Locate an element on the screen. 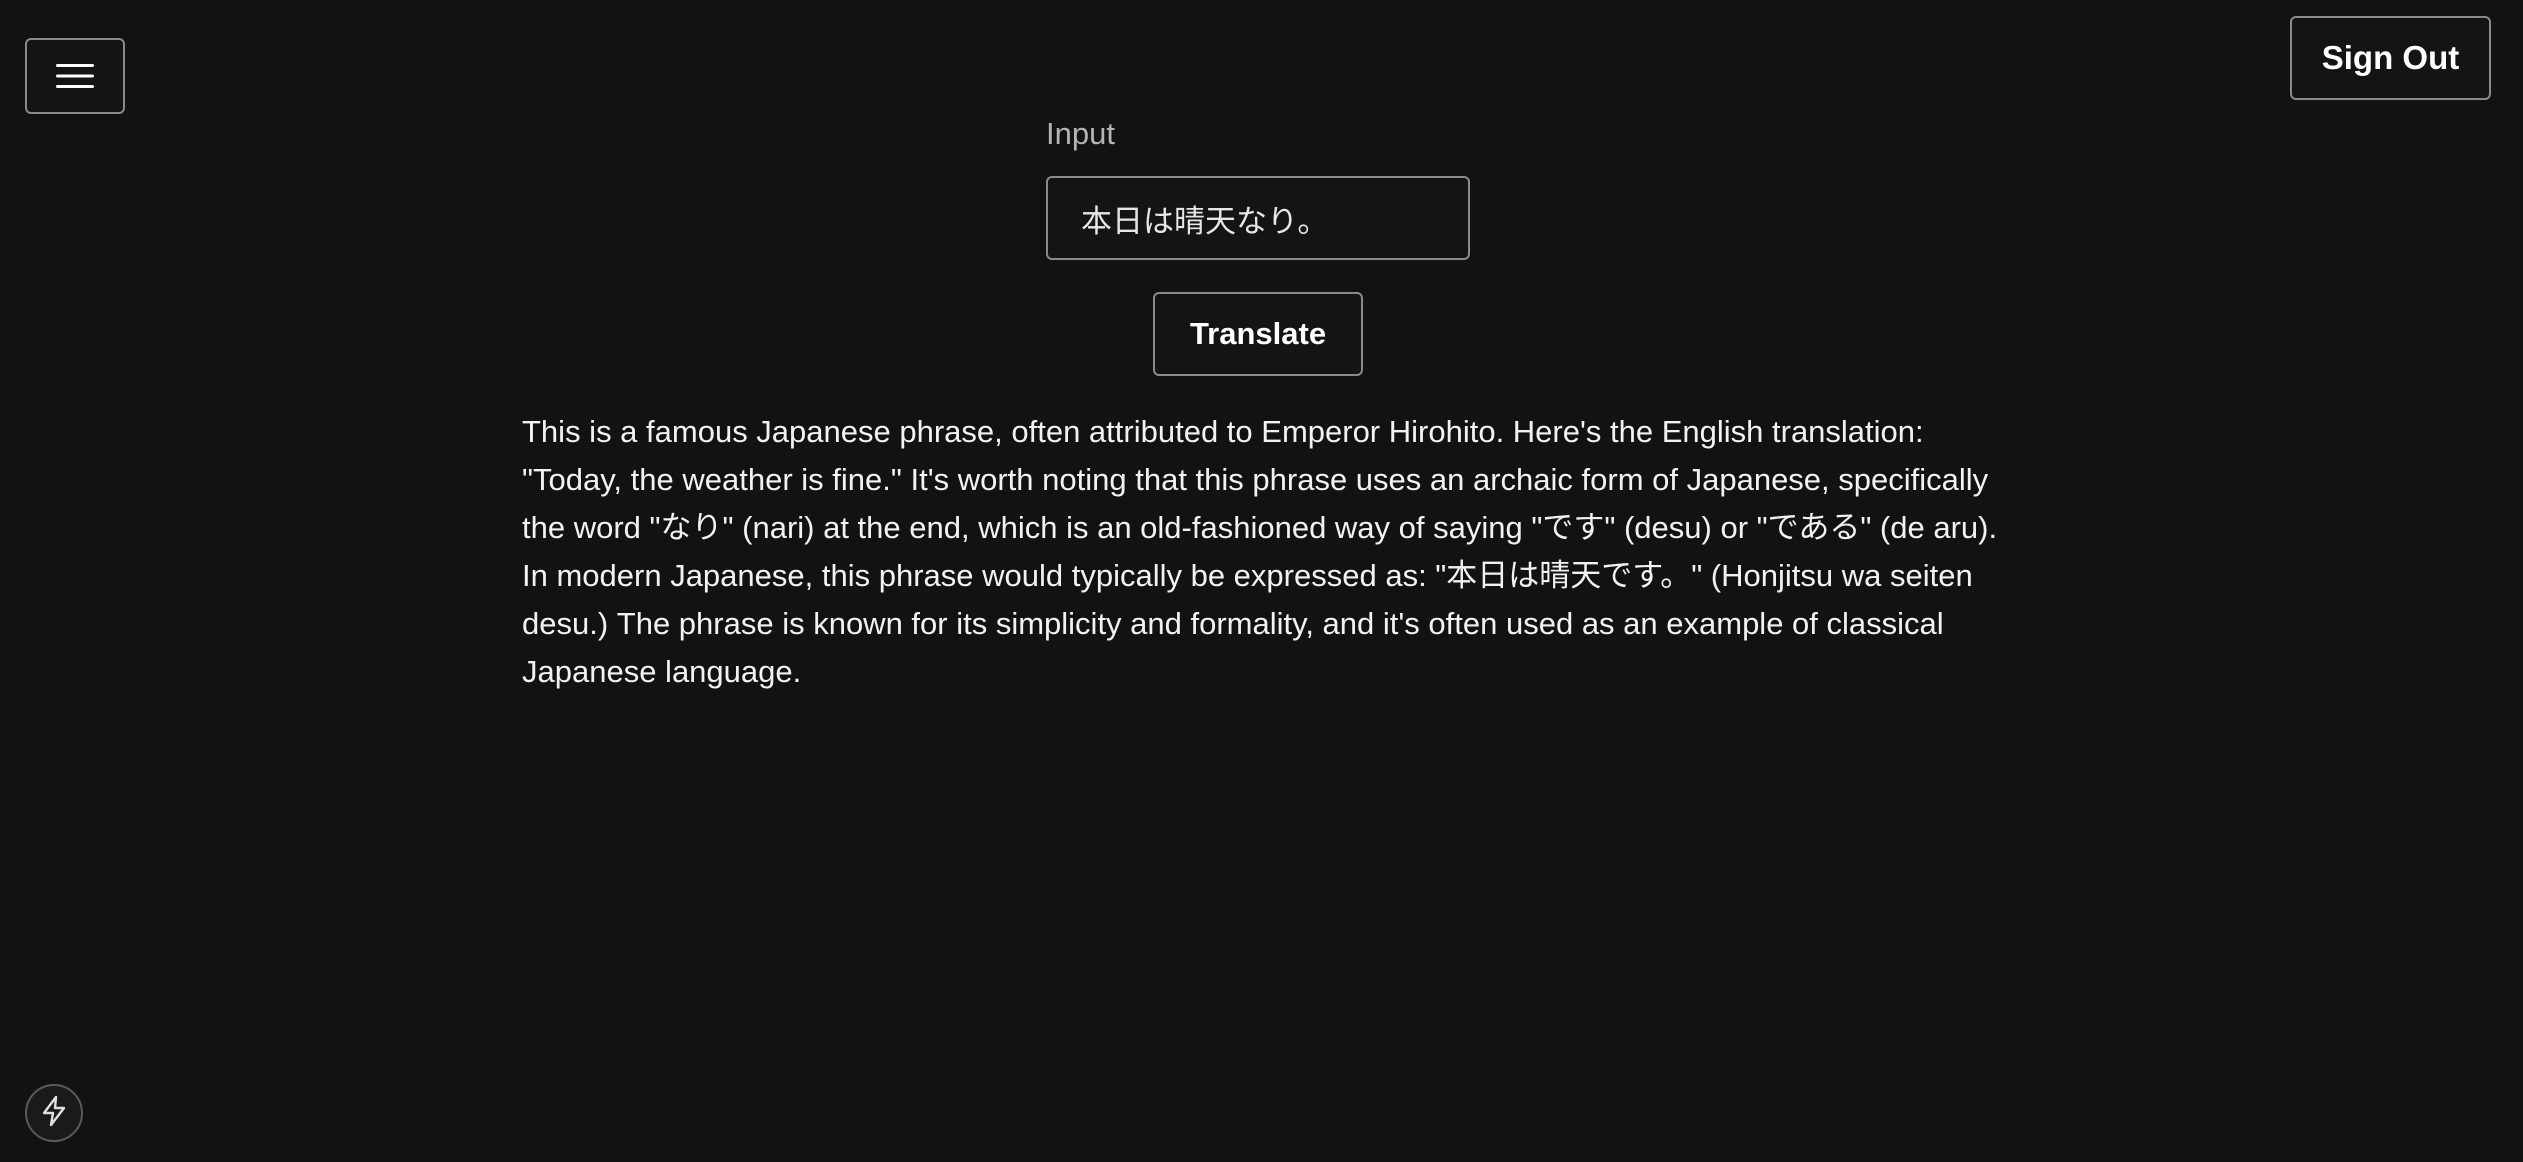 This screenshot has height=1162, width=2523. input-label: Input is located at coordinates (1080, 133).